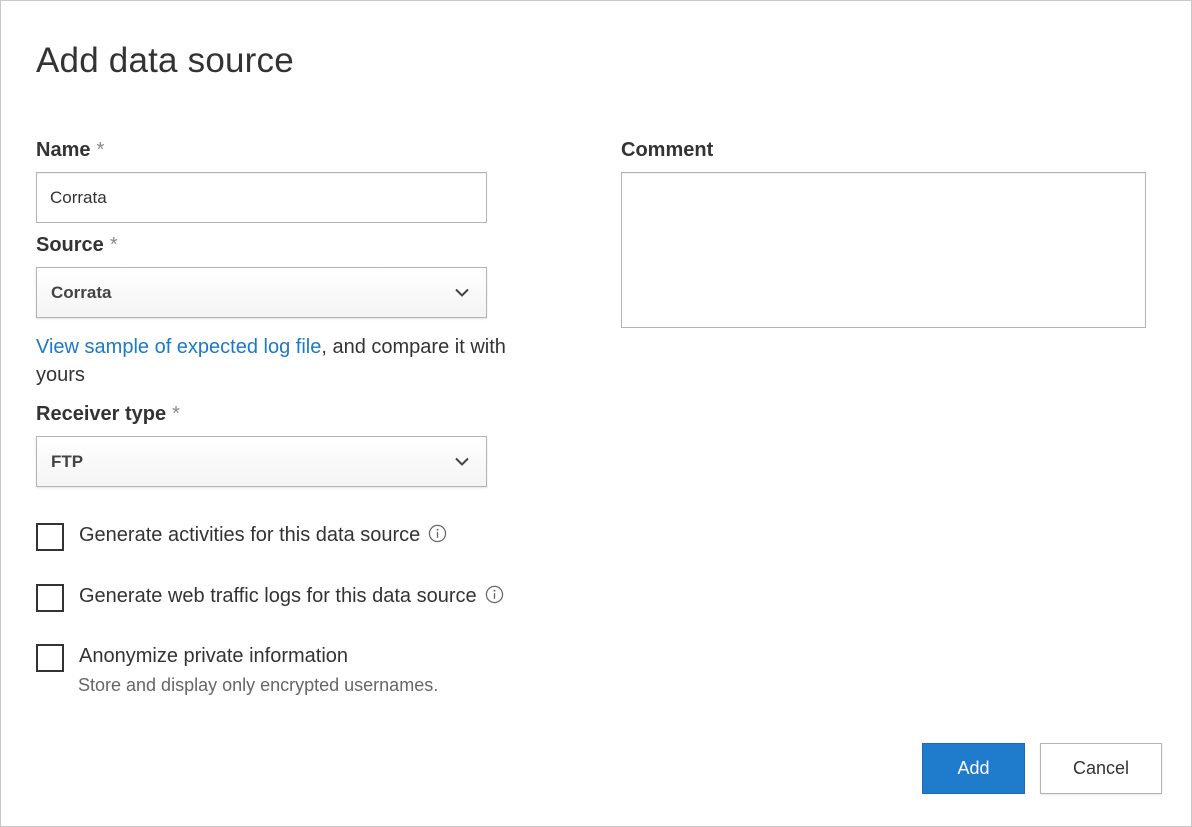  What do you see at coordinates (50, 658) in the screenshot?
I see `anonymize-checkbox` at bounding box center [50, 658].